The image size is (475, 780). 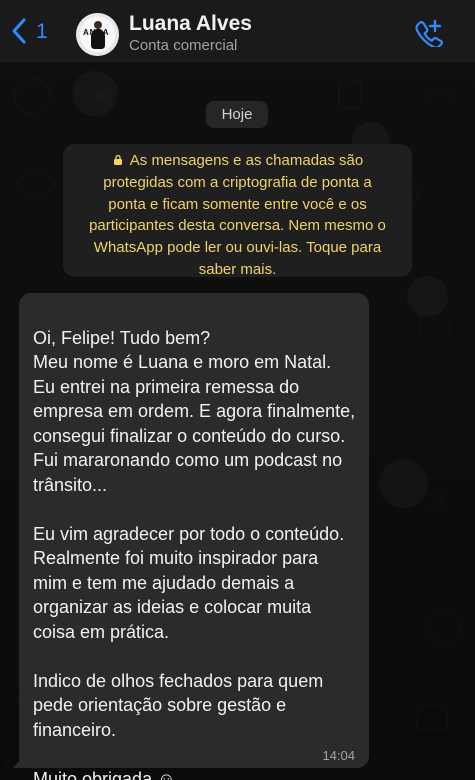 What do you see at coordinates (183, 45) in the screenshot?
I see `contact-subtitle: Conta comercial` at bounding box center [183, 45].